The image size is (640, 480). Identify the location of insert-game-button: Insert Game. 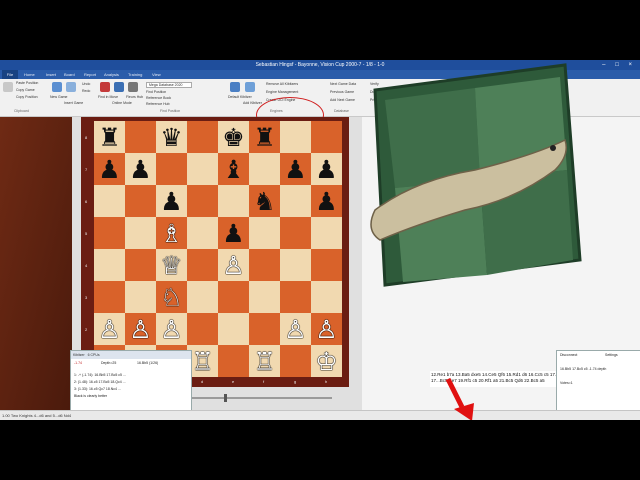
(73, 103).